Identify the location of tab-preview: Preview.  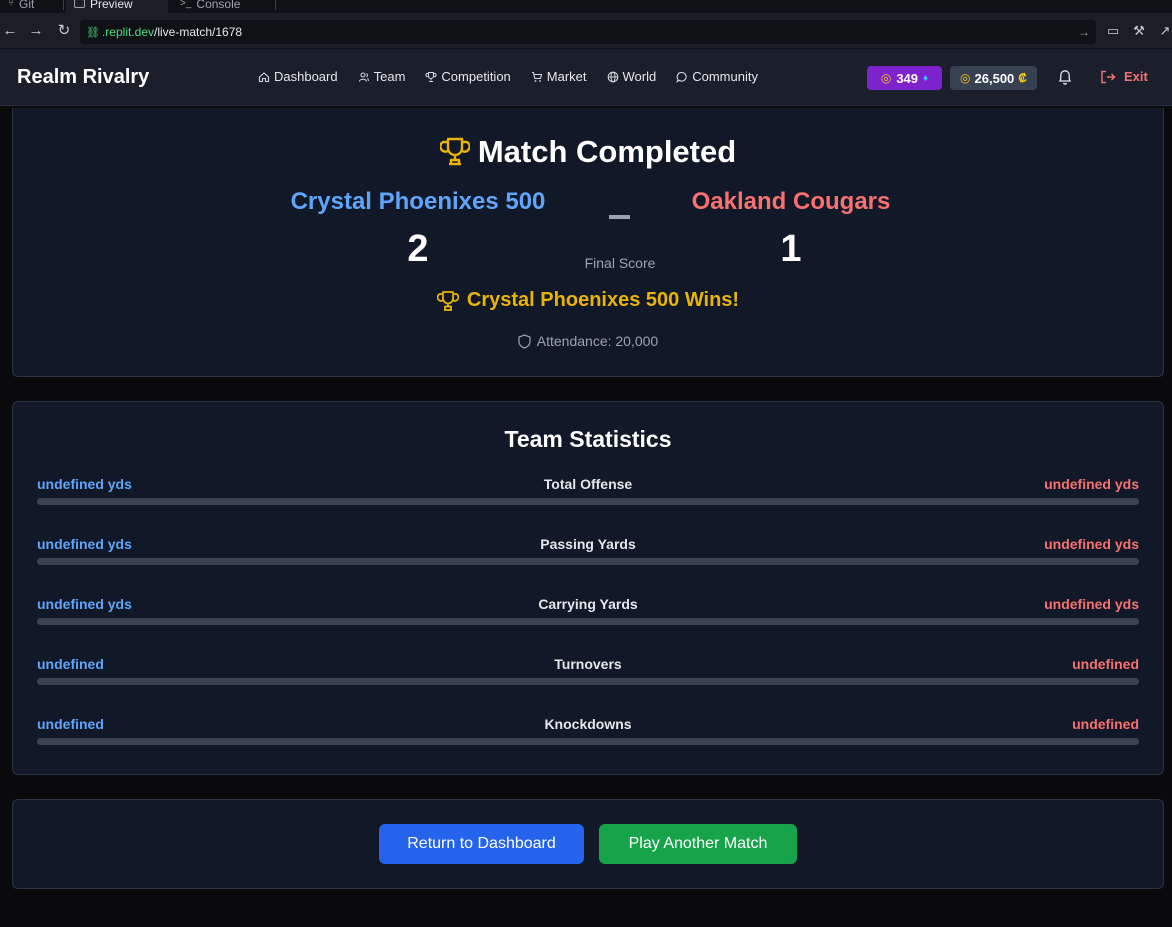
(117, 6).